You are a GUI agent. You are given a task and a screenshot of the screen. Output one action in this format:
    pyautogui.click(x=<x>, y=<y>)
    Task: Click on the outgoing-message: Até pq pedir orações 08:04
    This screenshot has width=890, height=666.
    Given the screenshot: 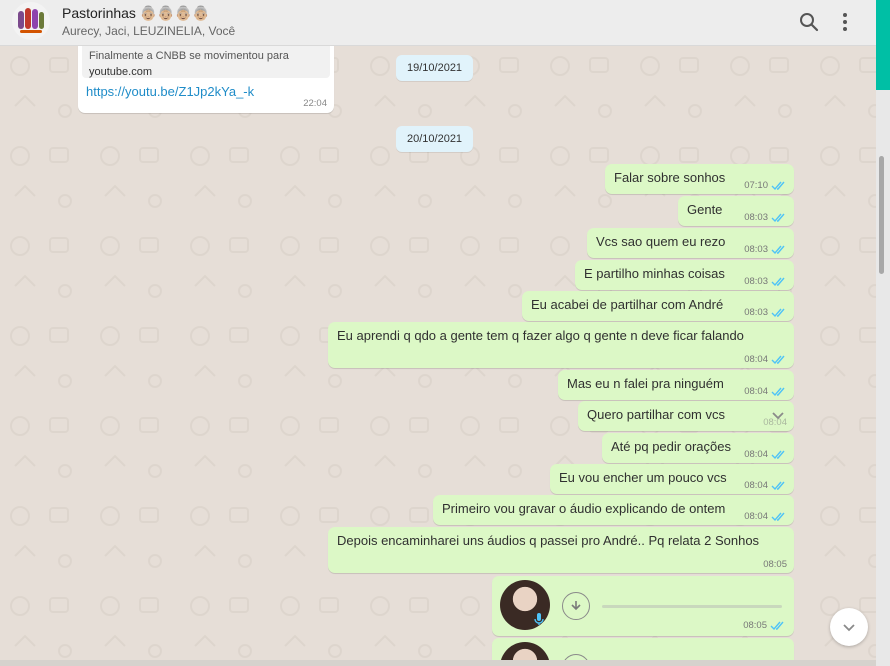 What is the action you would take?
    pyautogui.click(x=698, y=448)
    